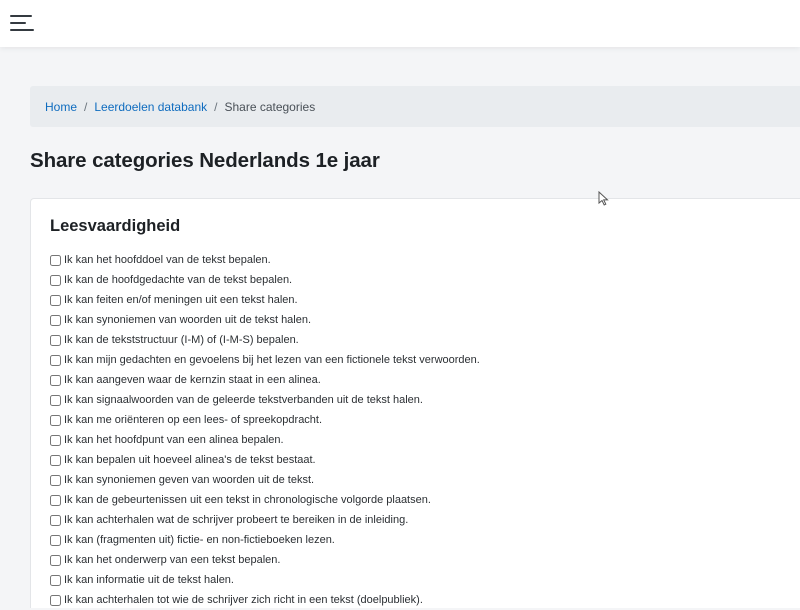  What do you see at coordinates (115, 226) in the screenshot?
I see `section-title: Leesvaardigheid` at bounding box center [115, 226].